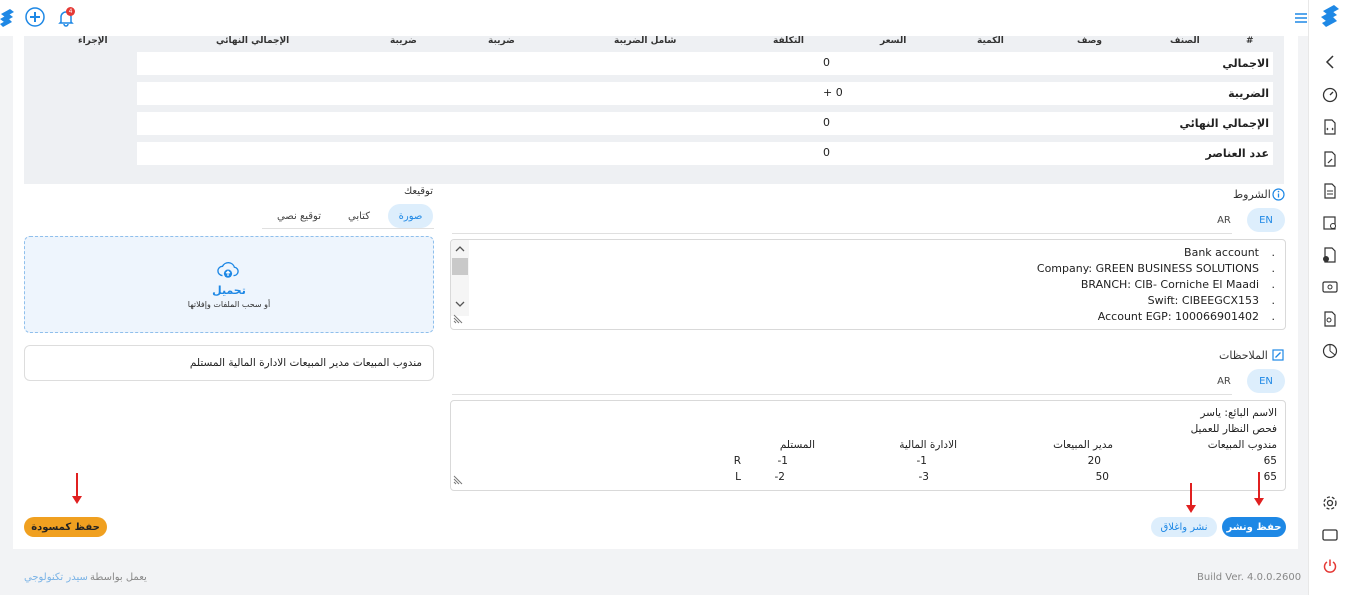 This screenshot has height=595, width=1350. What do you see at coordinates (1243, 355) in the screenshot?
I see `notes-title: الملاحظات` at bounding box center [1243, 355].